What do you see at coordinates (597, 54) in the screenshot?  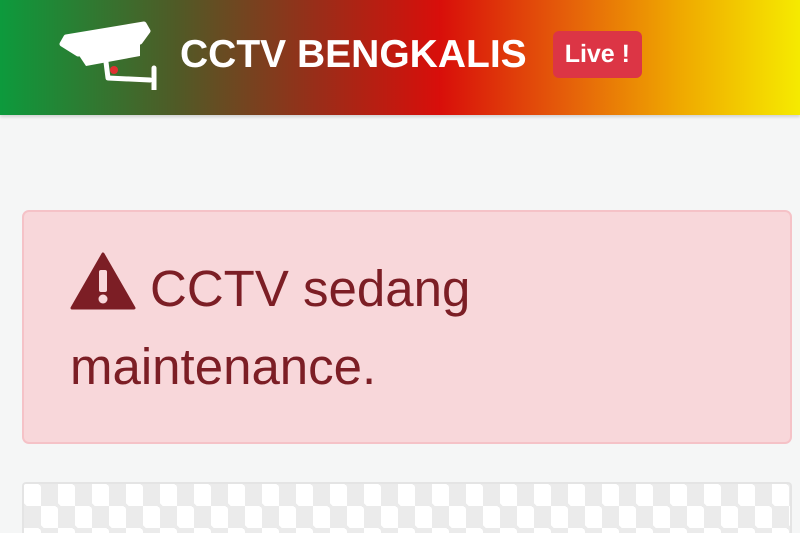 I see `live-badge: Live !` at bounding box center [597, 54].